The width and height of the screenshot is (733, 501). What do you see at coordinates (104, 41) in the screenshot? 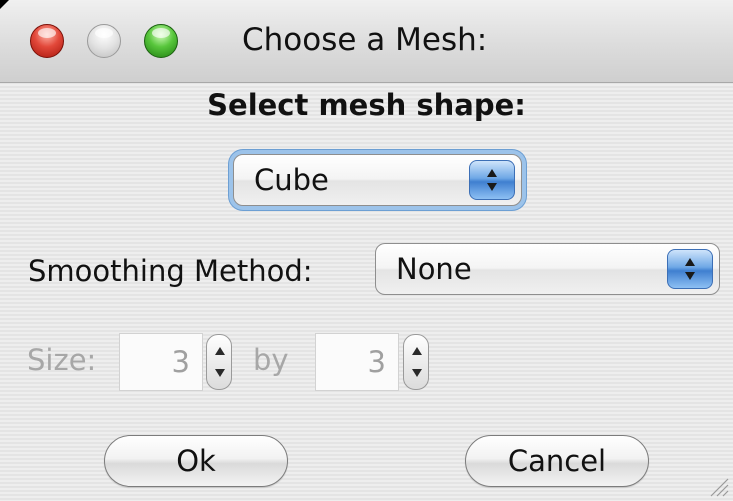
I see `minimize-icon` at bounding box center [104, 41].